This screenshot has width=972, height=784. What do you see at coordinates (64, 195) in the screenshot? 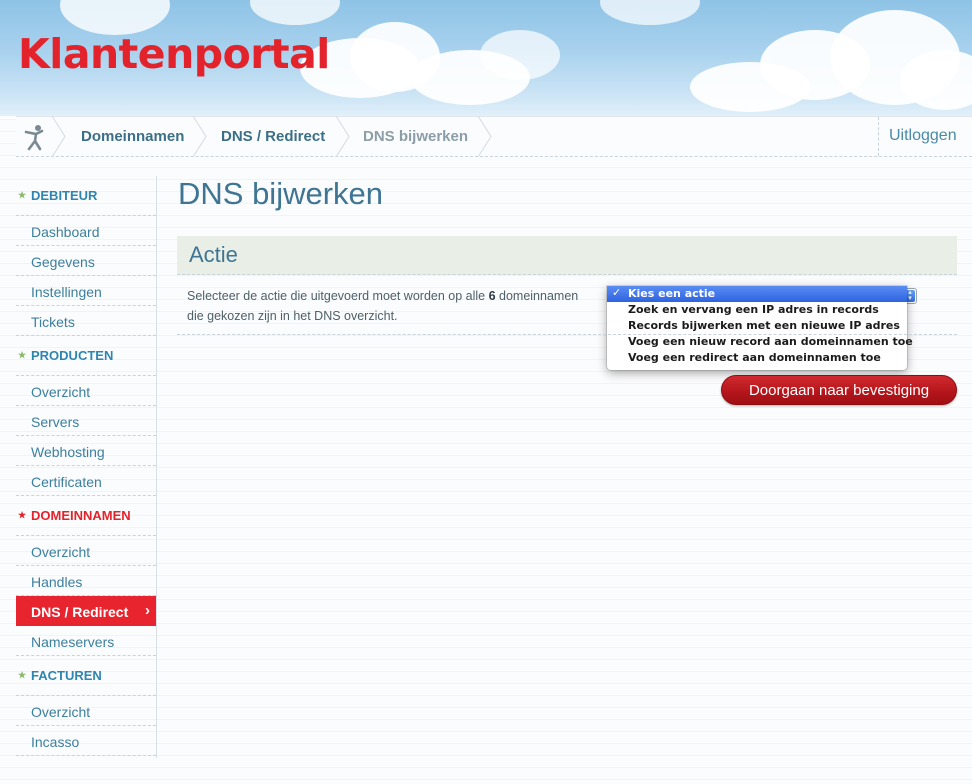
I see `sidebar-heading-label: DEBITEUR` at bounding box center [64, 195].